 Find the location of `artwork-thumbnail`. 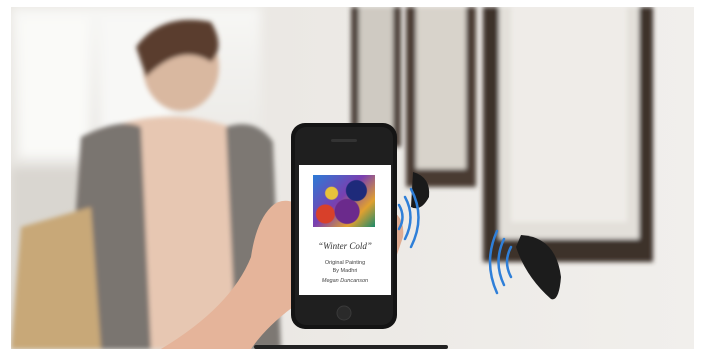

artwork-thumbnail is located at coordinates (344, 201).